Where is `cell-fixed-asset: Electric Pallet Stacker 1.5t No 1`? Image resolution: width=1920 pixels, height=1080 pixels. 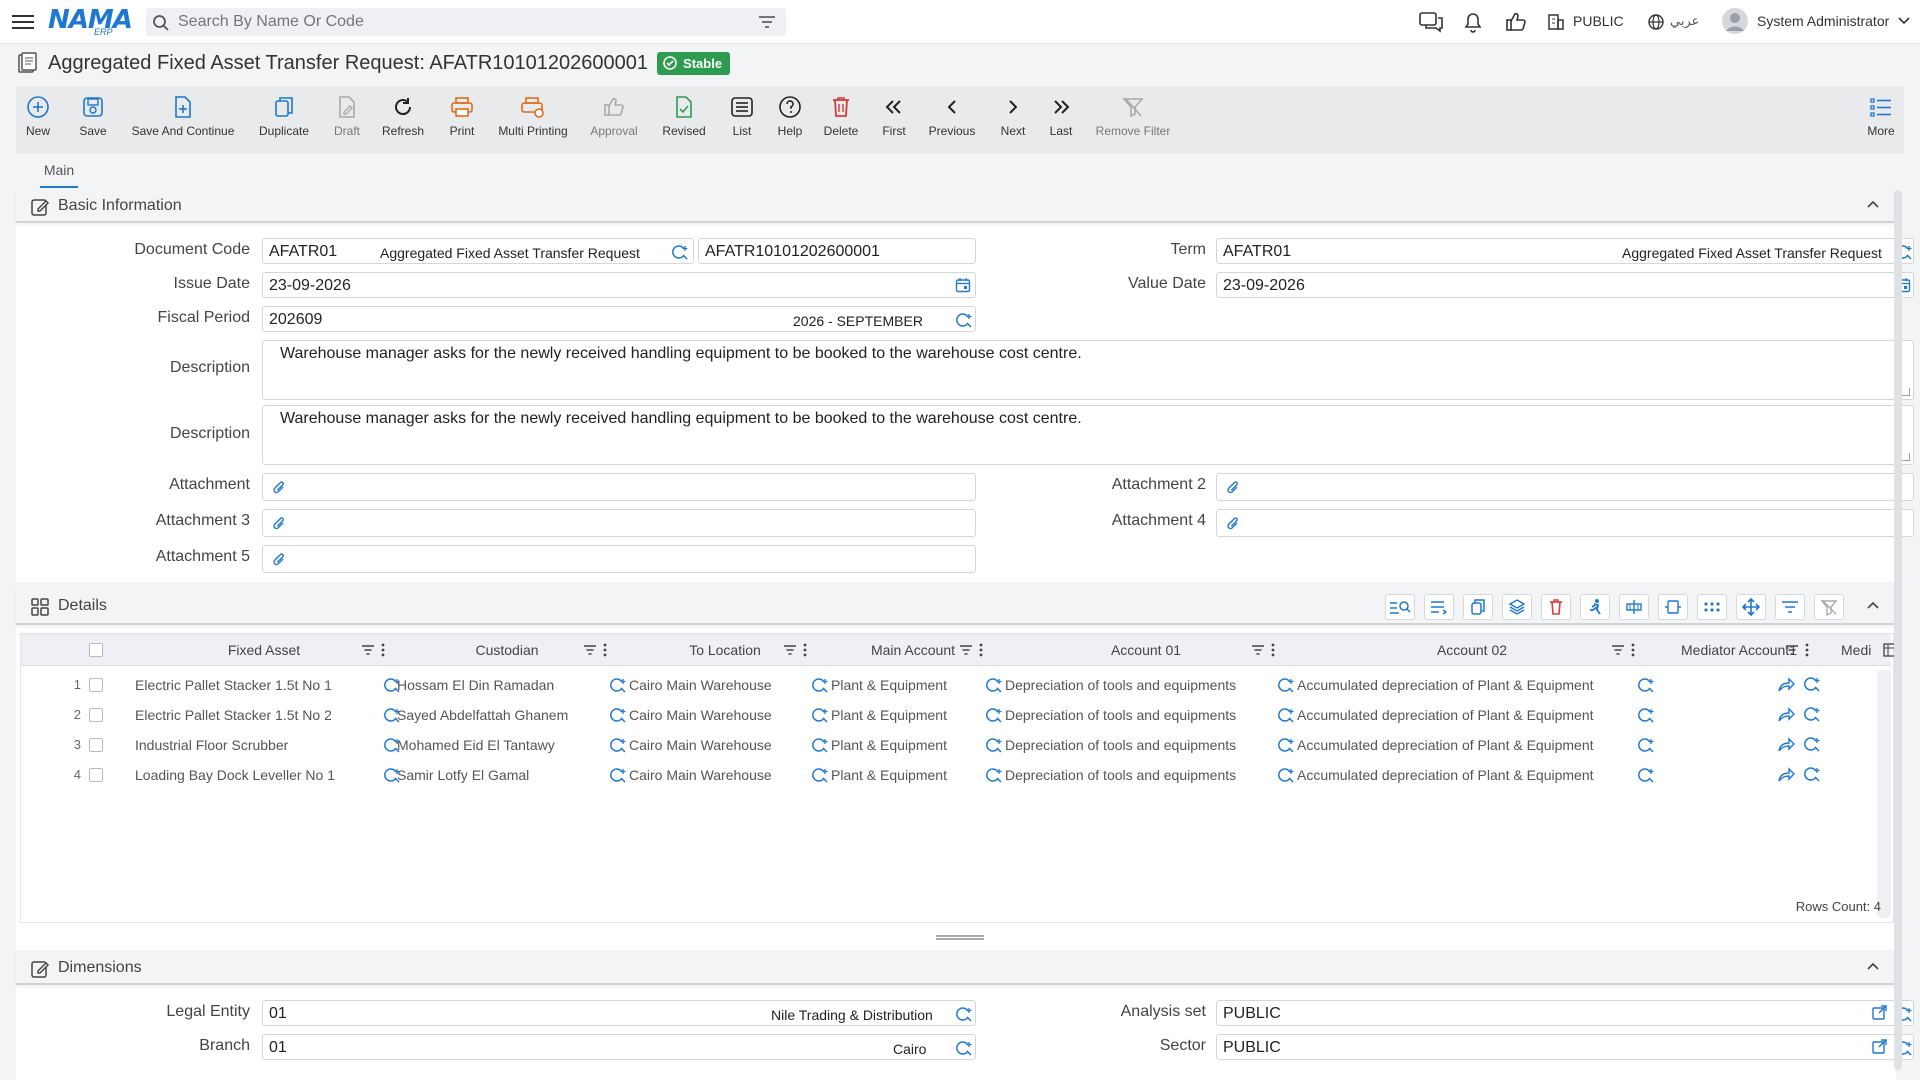
cell-fixed-asset: Electric Pallet Stacker 1.5t No 1 is located at coordinates (233, 685).